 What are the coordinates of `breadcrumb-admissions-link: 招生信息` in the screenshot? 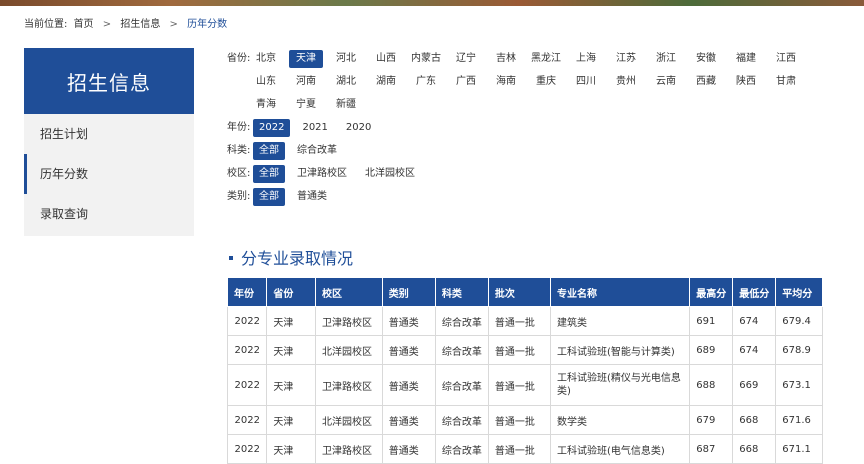 It's located at (140, 22).